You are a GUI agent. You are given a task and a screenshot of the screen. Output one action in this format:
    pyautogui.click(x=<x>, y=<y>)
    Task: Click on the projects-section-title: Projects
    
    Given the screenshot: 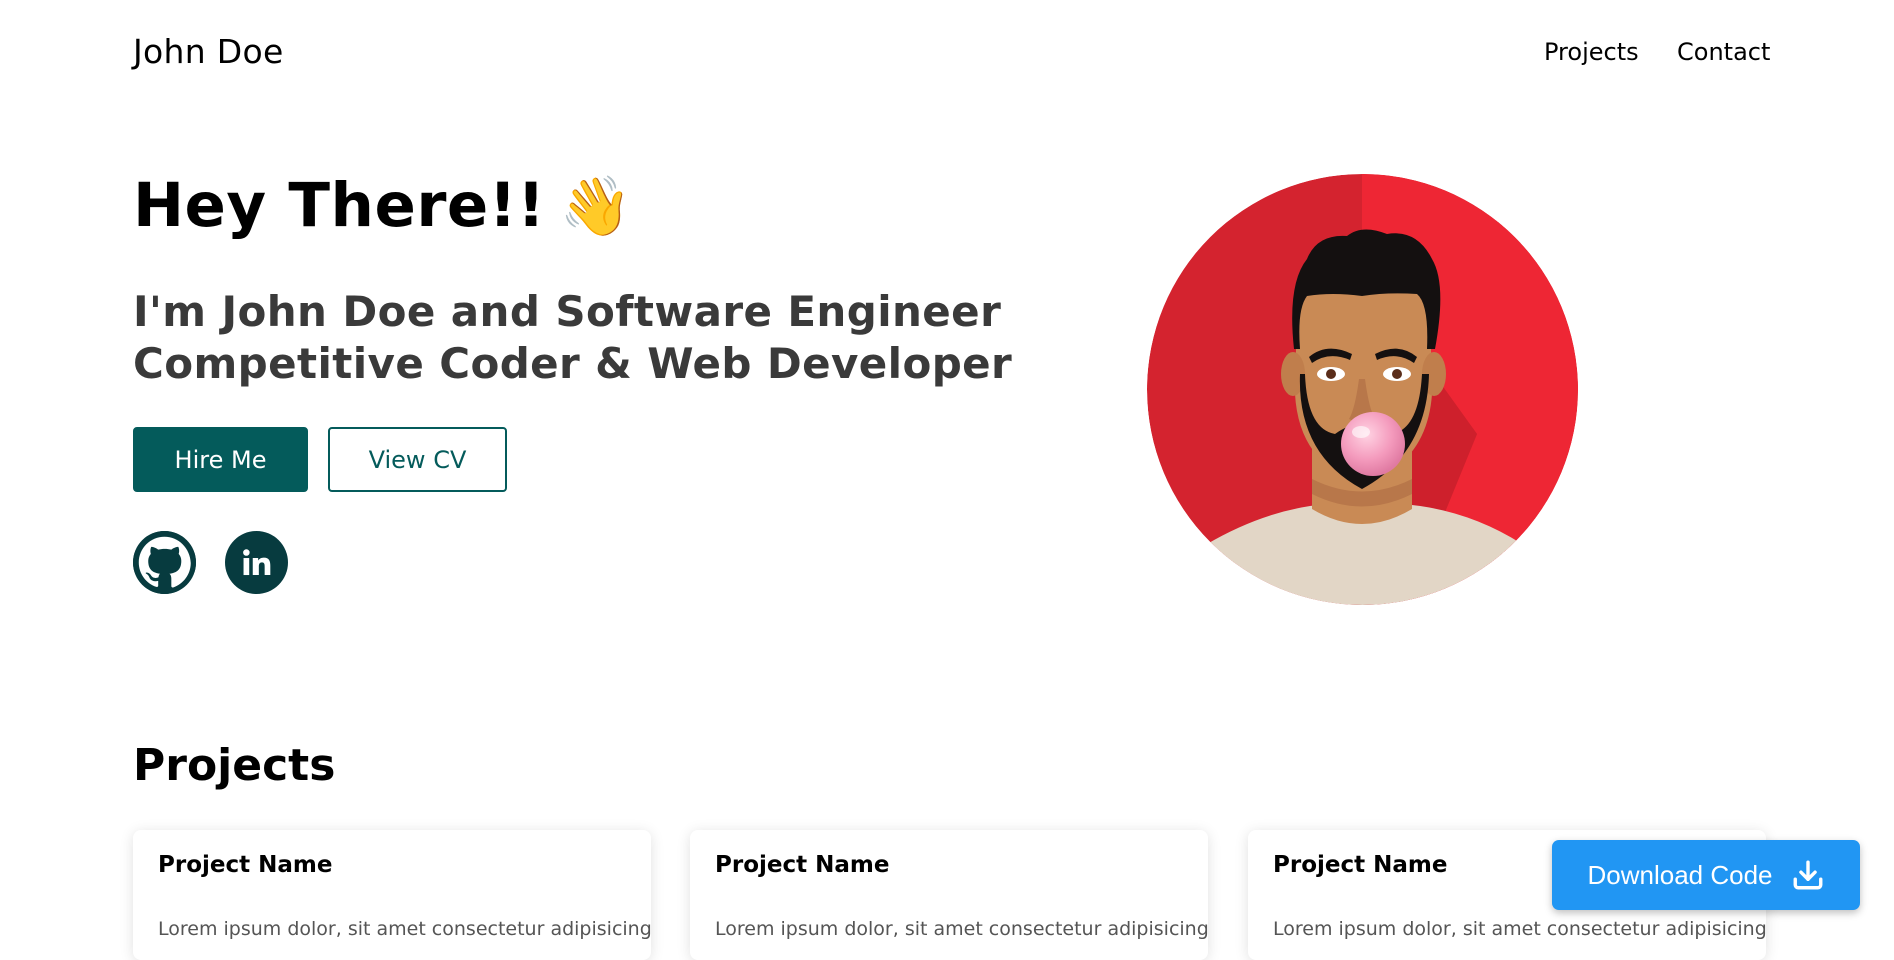 What is the action you would take?
    pyautogui.click(x=234, y=765)
    